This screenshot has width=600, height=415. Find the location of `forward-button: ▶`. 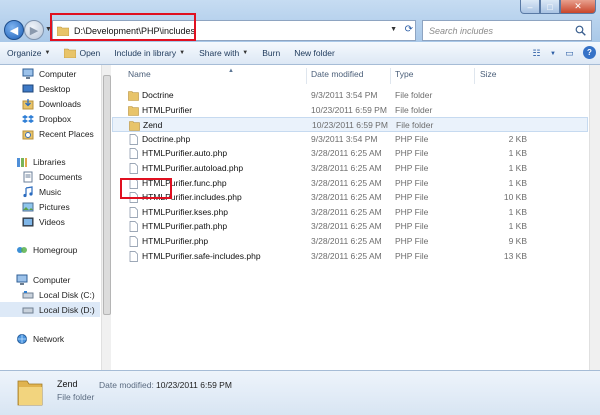

forward-button: ▶ is located at coordinates (34, 30).